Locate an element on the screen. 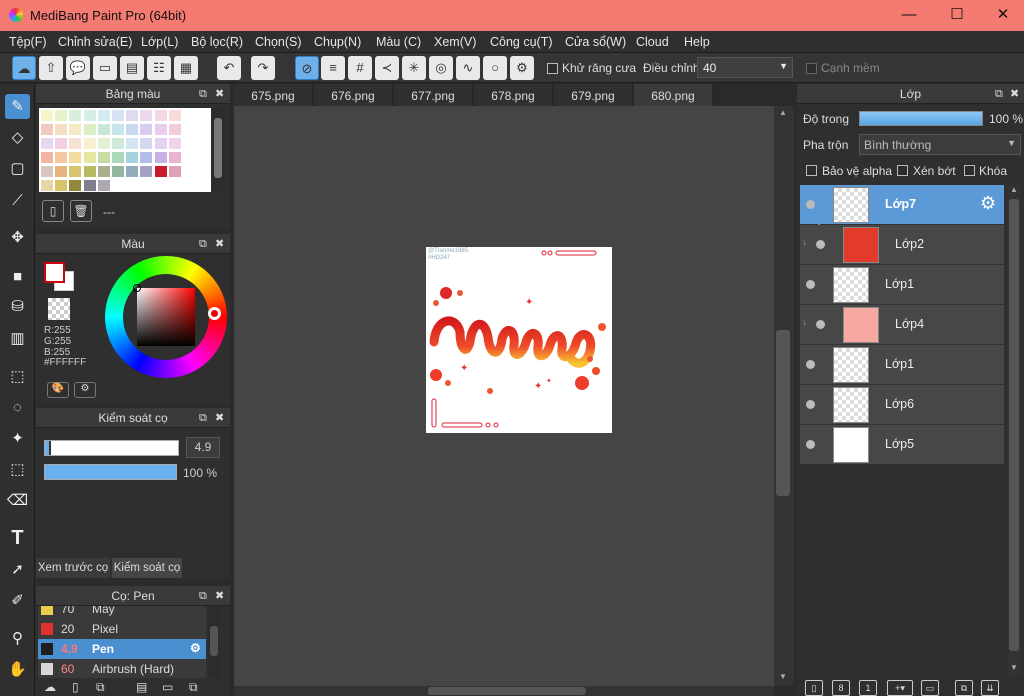 This screenshot has height=696, width=1024. layer-row: ↓ Lớp2 is located at coordinates (902, 245).